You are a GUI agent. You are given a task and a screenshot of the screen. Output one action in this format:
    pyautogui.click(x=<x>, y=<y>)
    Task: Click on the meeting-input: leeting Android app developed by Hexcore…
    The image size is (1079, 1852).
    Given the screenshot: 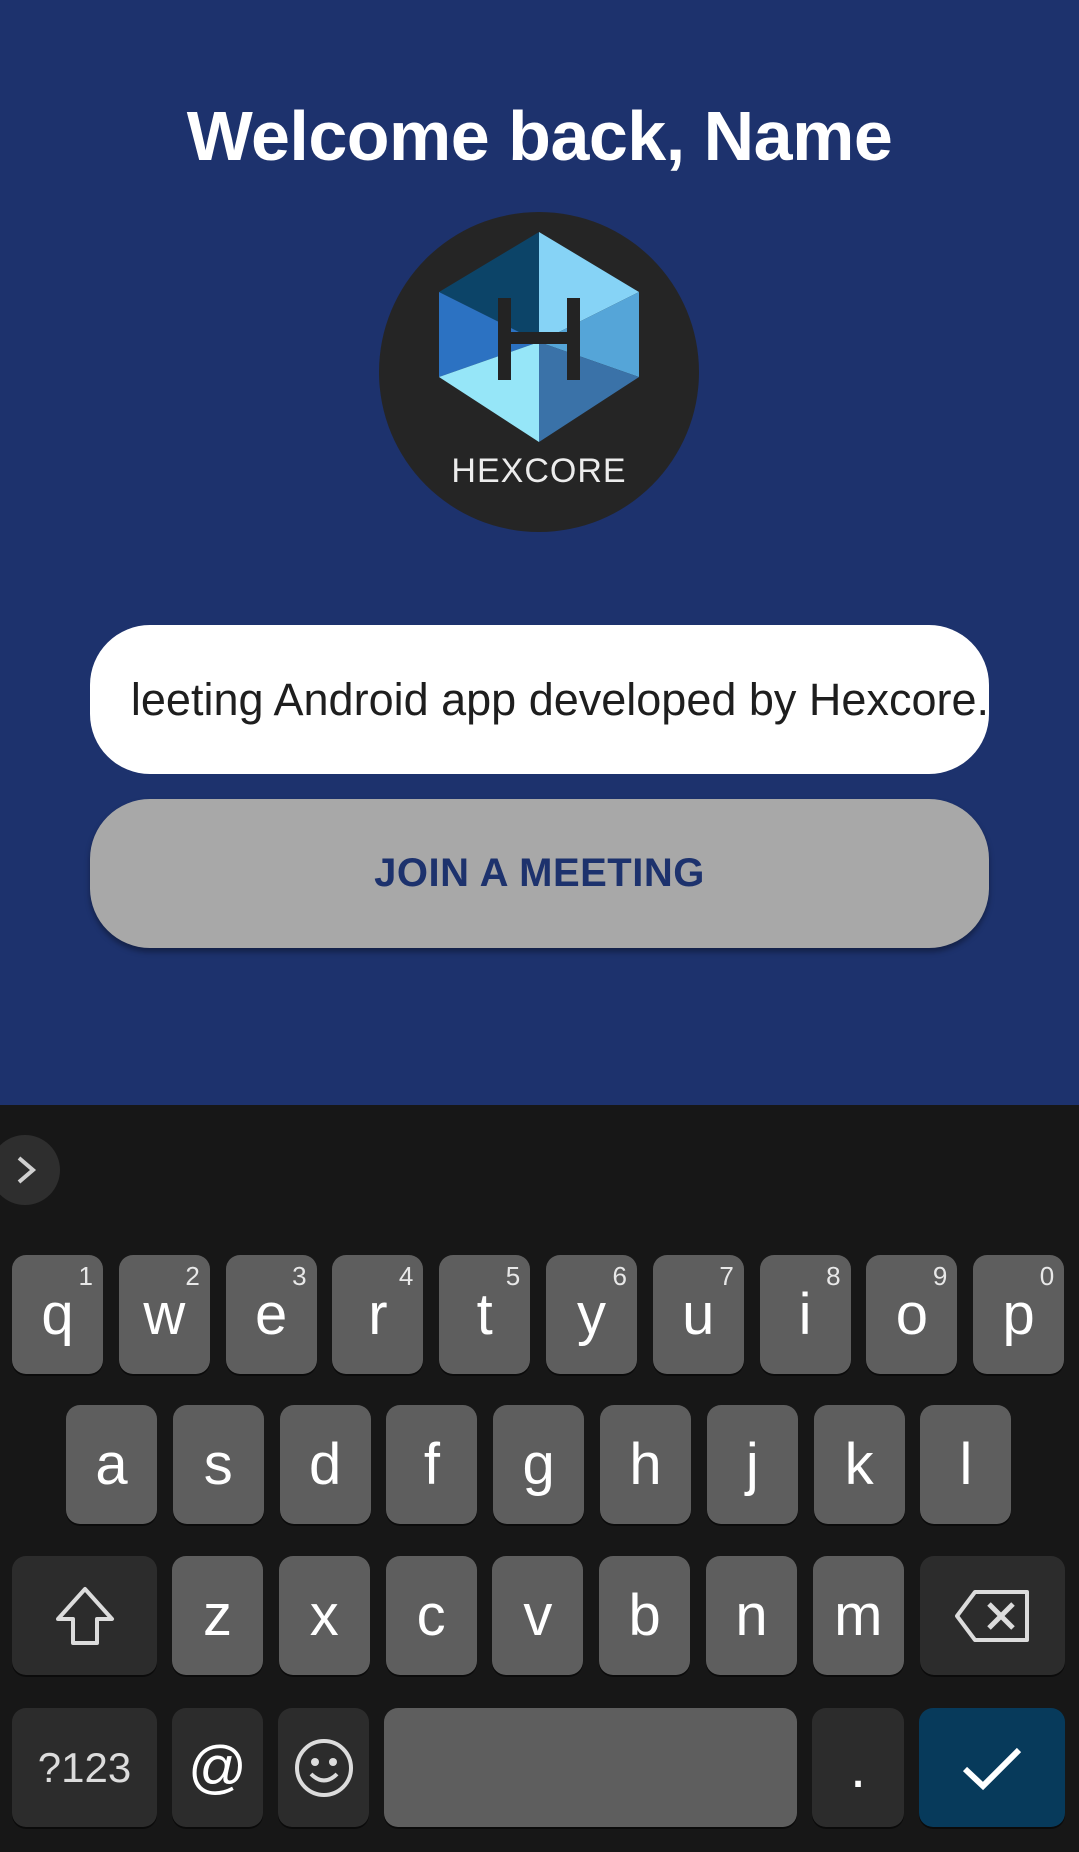 What is the action you would take?
    pyautogui.click(x=539, y=699)
    